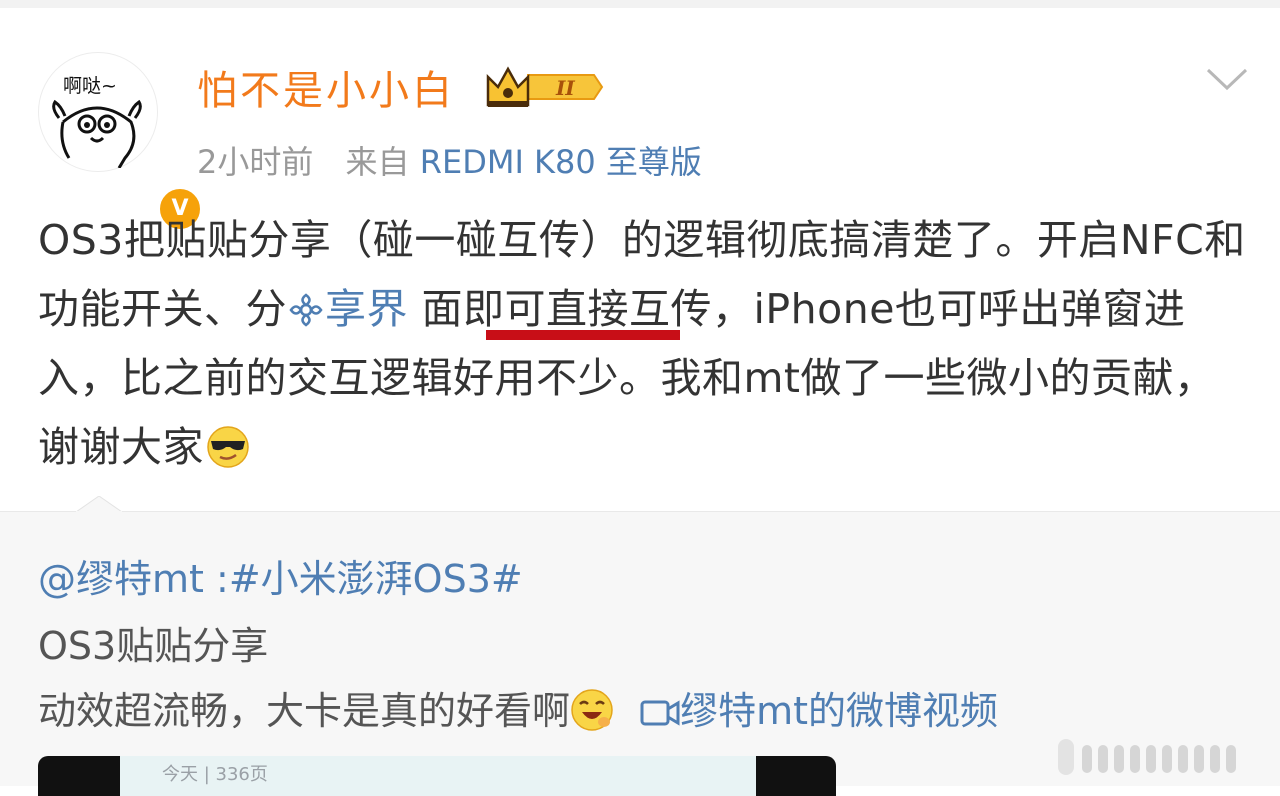 The image size is (1280, 796). What do you see at coordinates (839, 711) in the screenshot?
I see `video-link-label: 缪特mt的微博视频` at bounding box center [839, 711].